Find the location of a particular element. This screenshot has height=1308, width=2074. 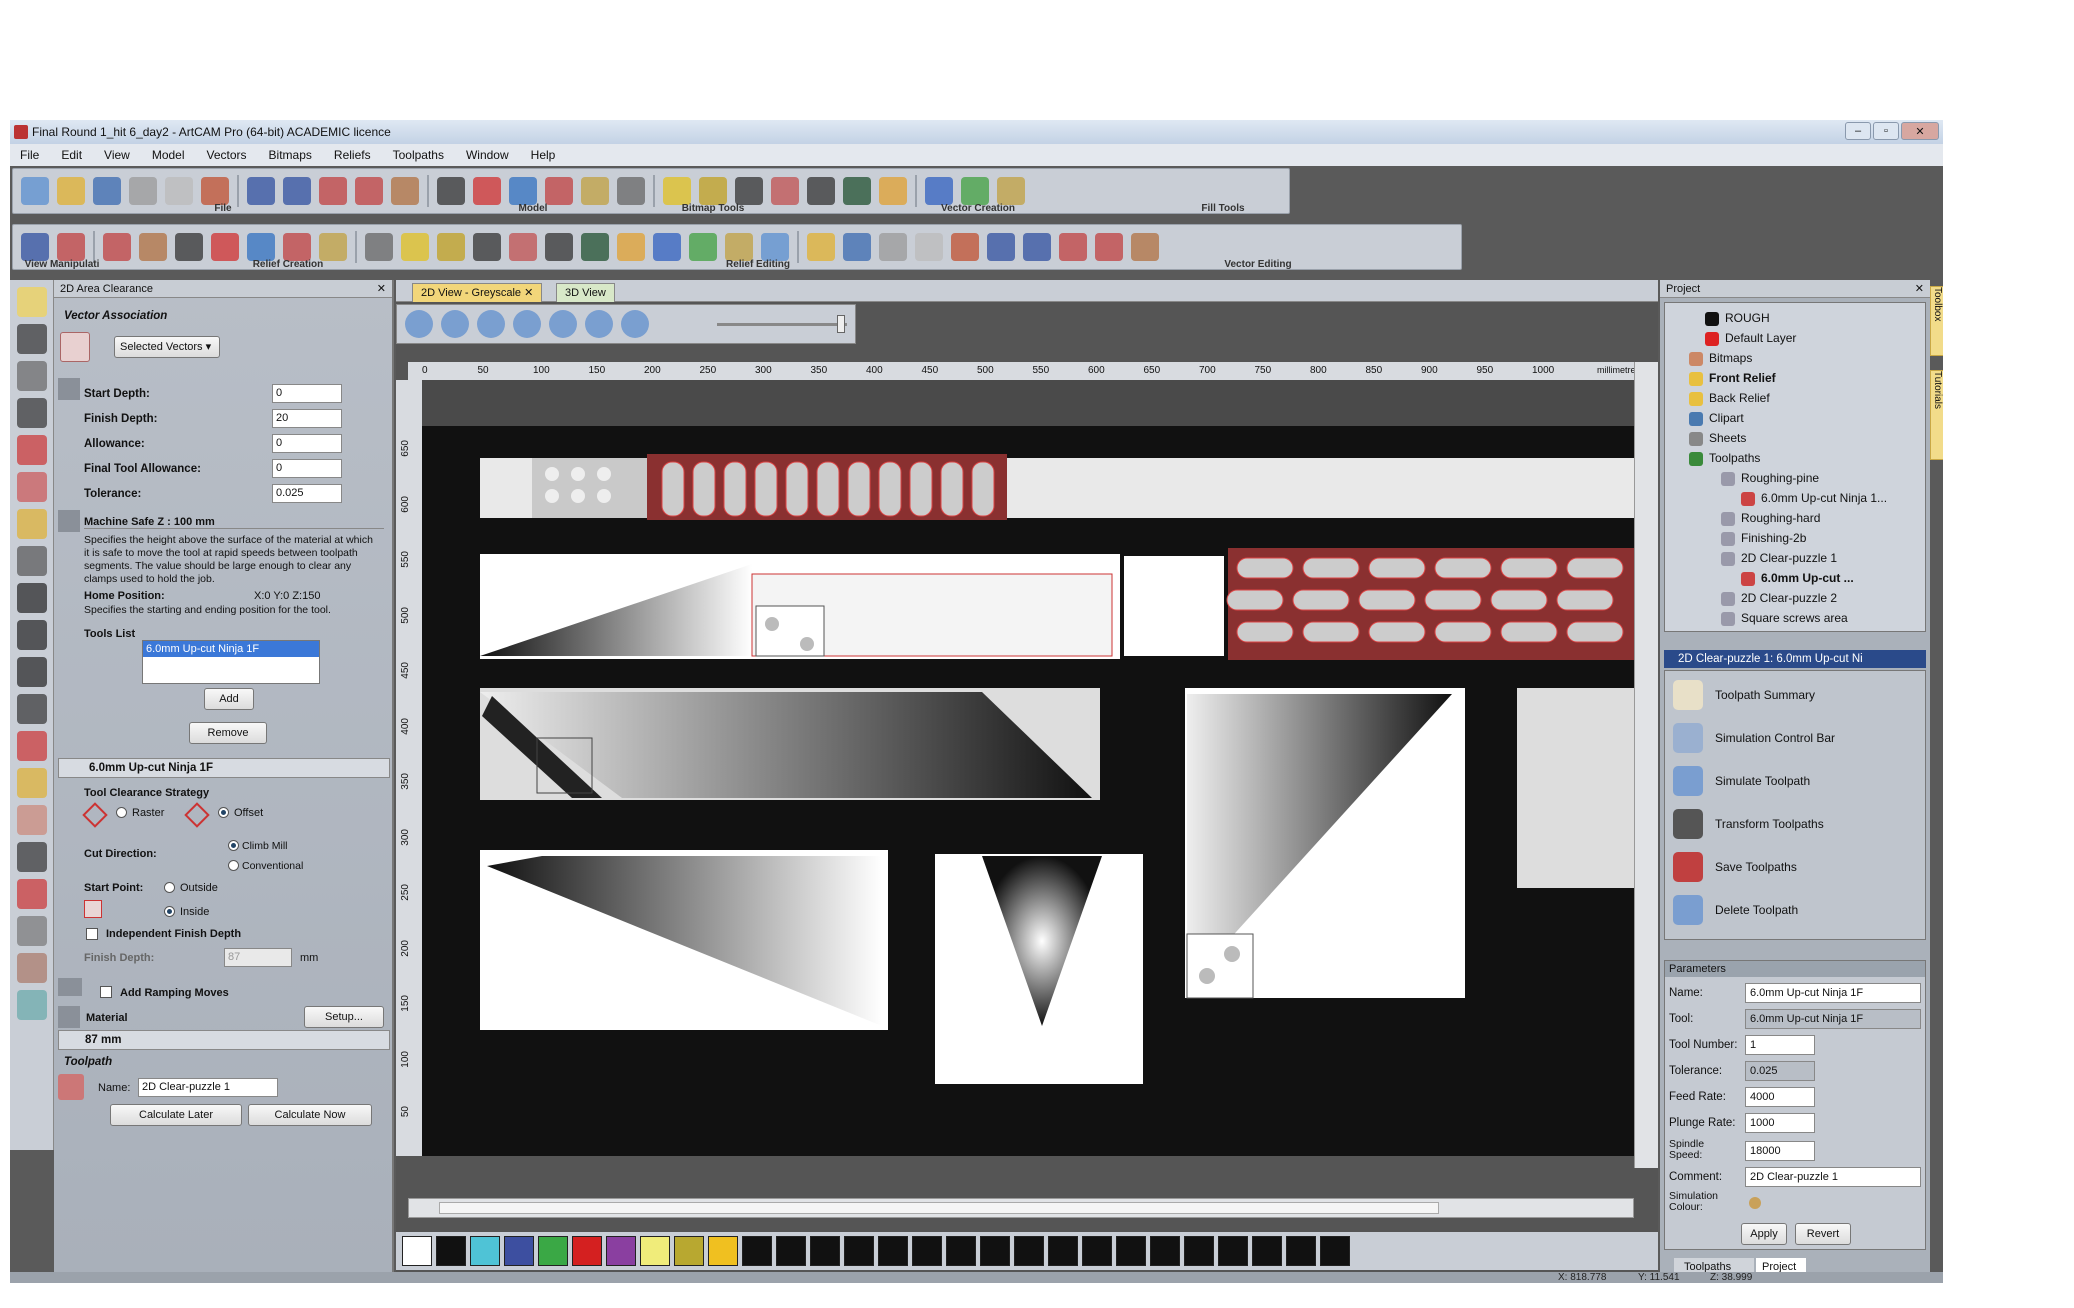

add-ramping-moves-checkbox is located at coordinates (106, 992).